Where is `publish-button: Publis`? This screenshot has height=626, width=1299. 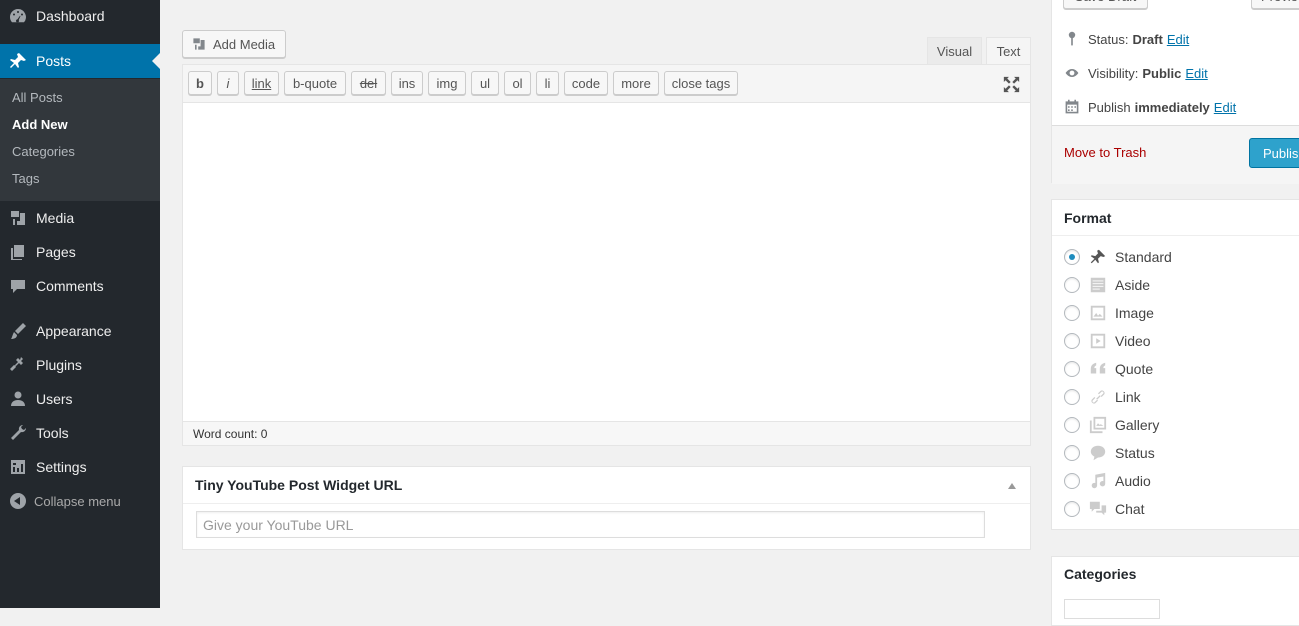 publish-button: Publis is located at coordinates (1274, 153).